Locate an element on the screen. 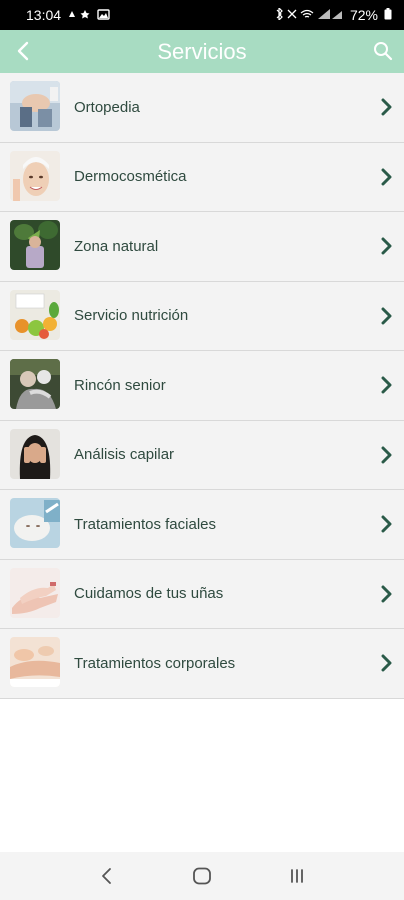  service-item-ortopedia: Ortopedia is located at coordinates (202, 108).